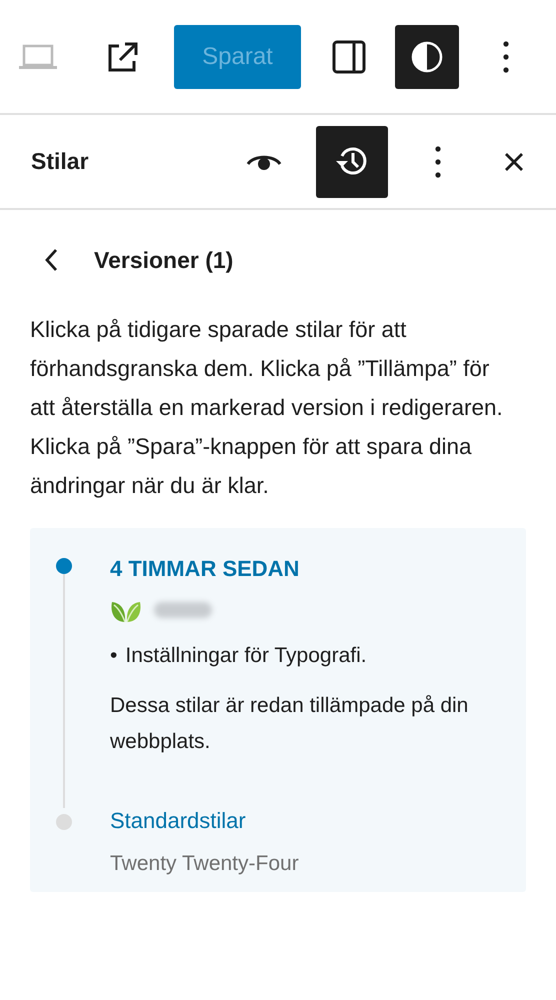  Describe the element at coordinates (60, 161) in the screenshot. I see `panel-title: Stilar` at that location.